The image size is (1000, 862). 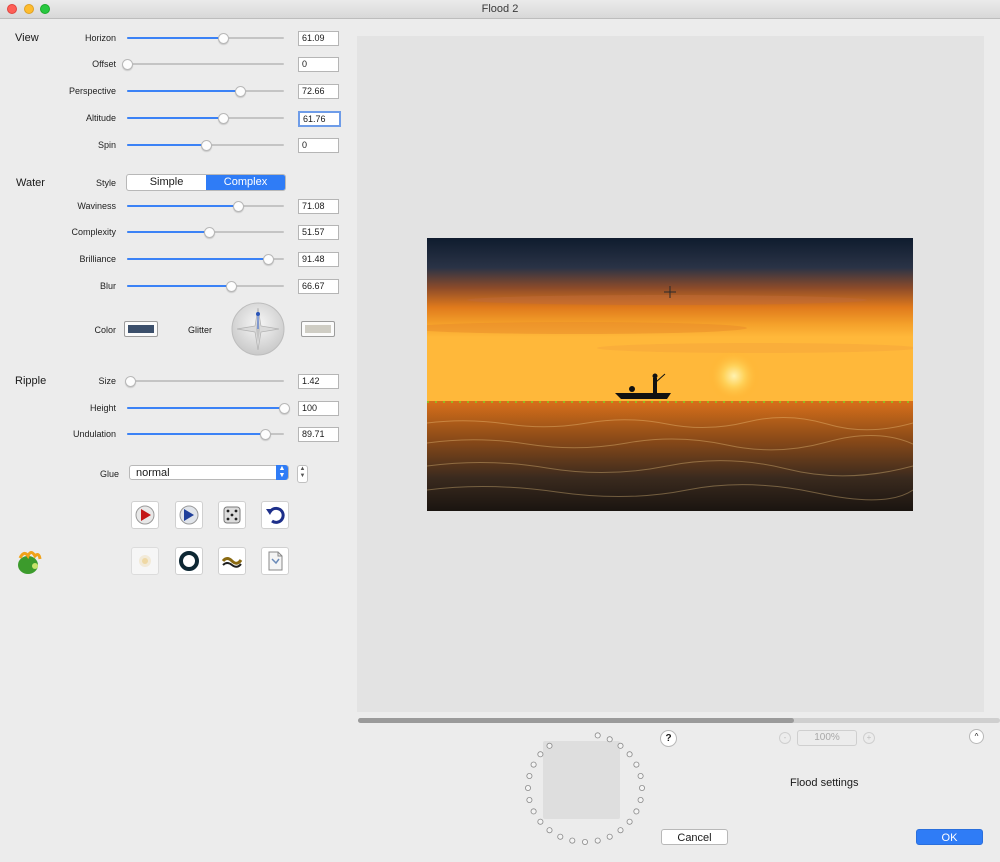 What do you see at coordinates (827, 738) in the screenshot?
I see `zoom-field: 100%` at bounding box center [827, 738].